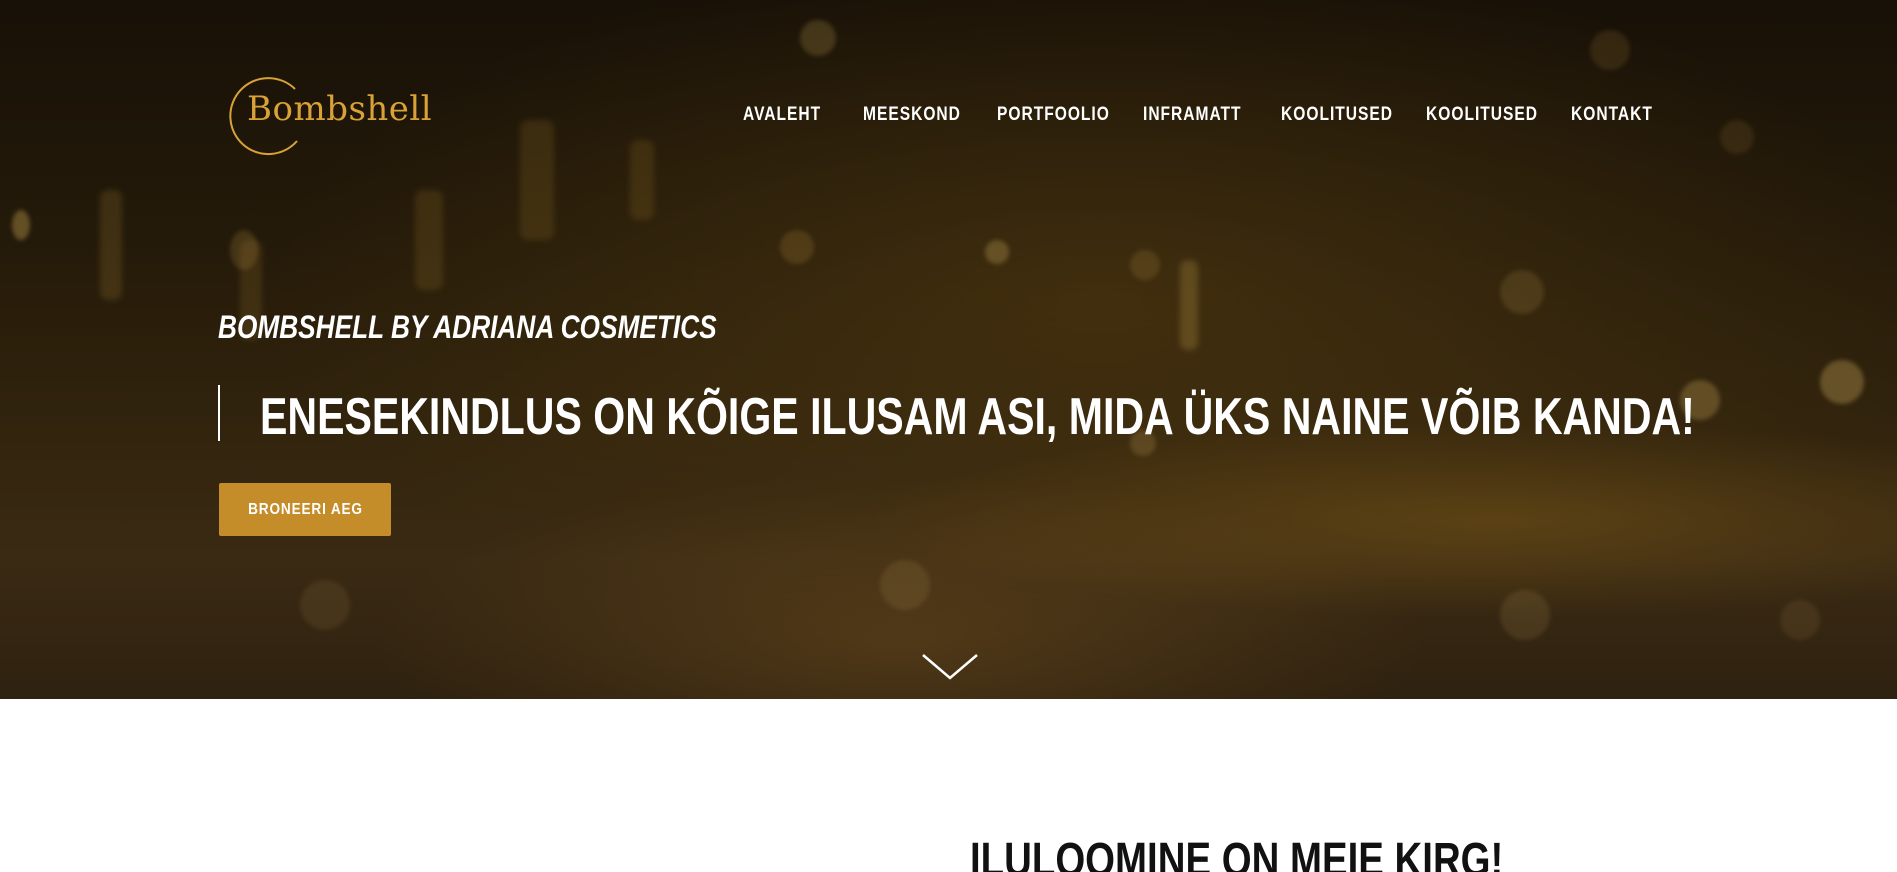 This screenshot has height=872, width=1897. What do you see at coordinates (918, 115) in the screenshot?
I see `nav-link-meeskond: MEESKOND` at bounding box center [918, 115].